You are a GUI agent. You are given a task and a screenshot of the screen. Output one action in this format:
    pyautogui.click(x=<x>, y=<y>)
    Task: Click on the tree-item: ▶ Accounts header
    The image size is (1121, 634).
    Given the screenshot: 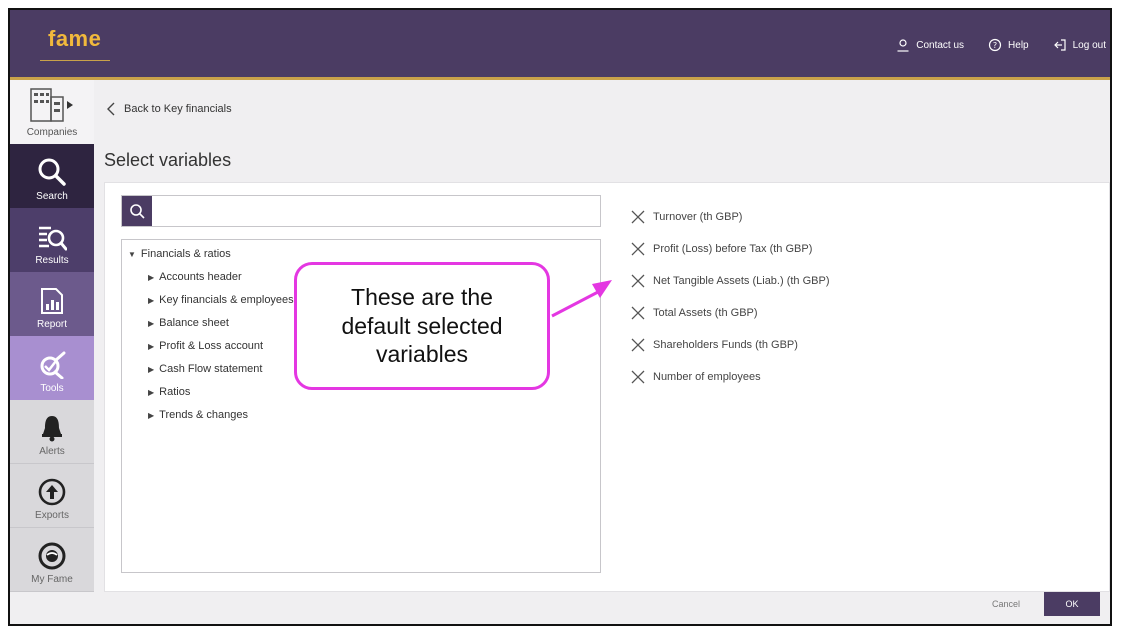 What is the action you would take?
    pyautogui.click(x=221, y=282)
    